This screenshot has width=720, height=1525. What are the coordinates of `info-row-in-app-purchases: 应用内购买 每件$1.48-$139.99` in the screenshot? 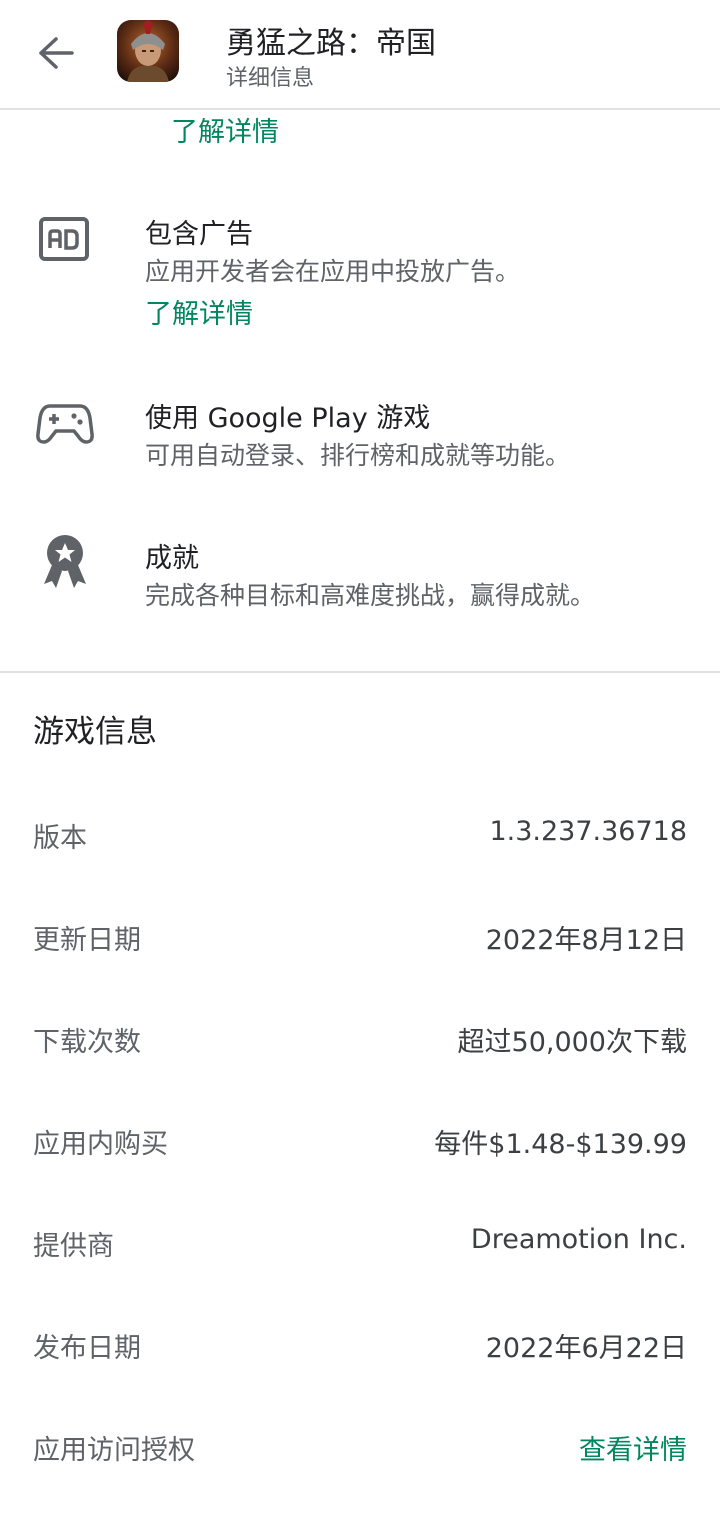 It's located at (360, 1142).